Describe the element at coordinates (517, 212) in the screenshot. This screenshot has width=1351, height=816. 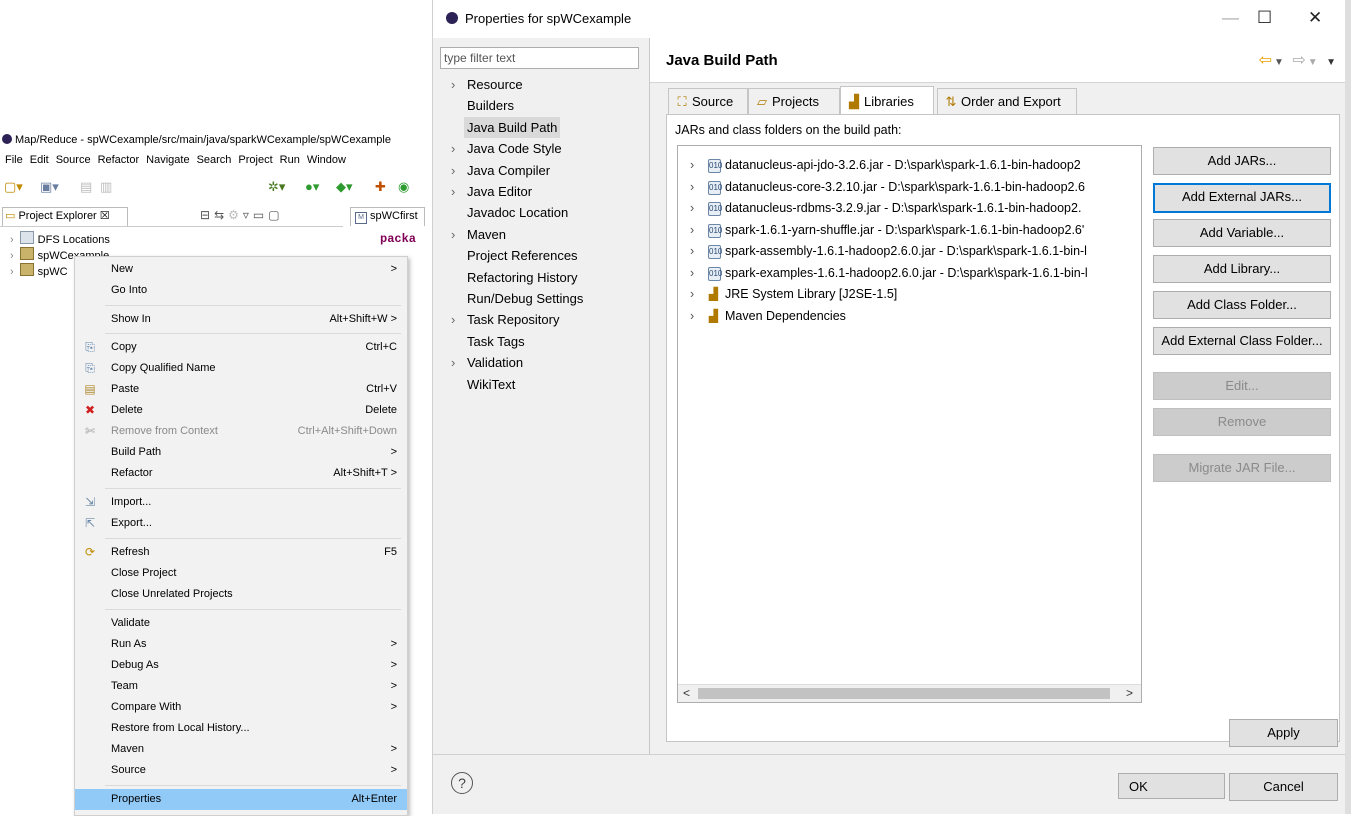
I see `nav-item-javadoc-location: Javadoc Location` at that location.